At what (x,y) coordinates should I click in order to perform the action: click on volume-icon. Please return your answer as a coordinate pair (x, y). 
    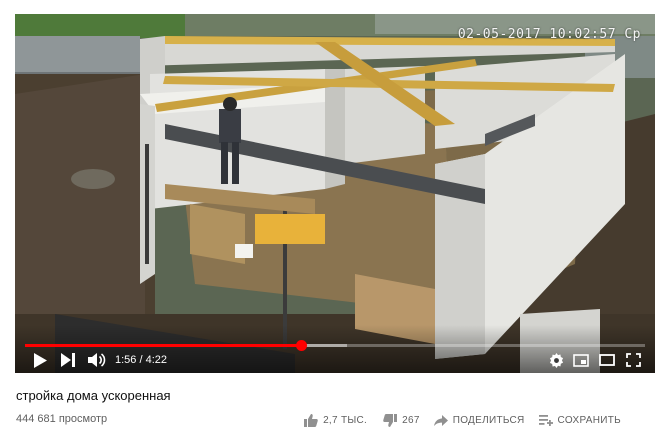
    Looking at the image, I should click on (97, 360).